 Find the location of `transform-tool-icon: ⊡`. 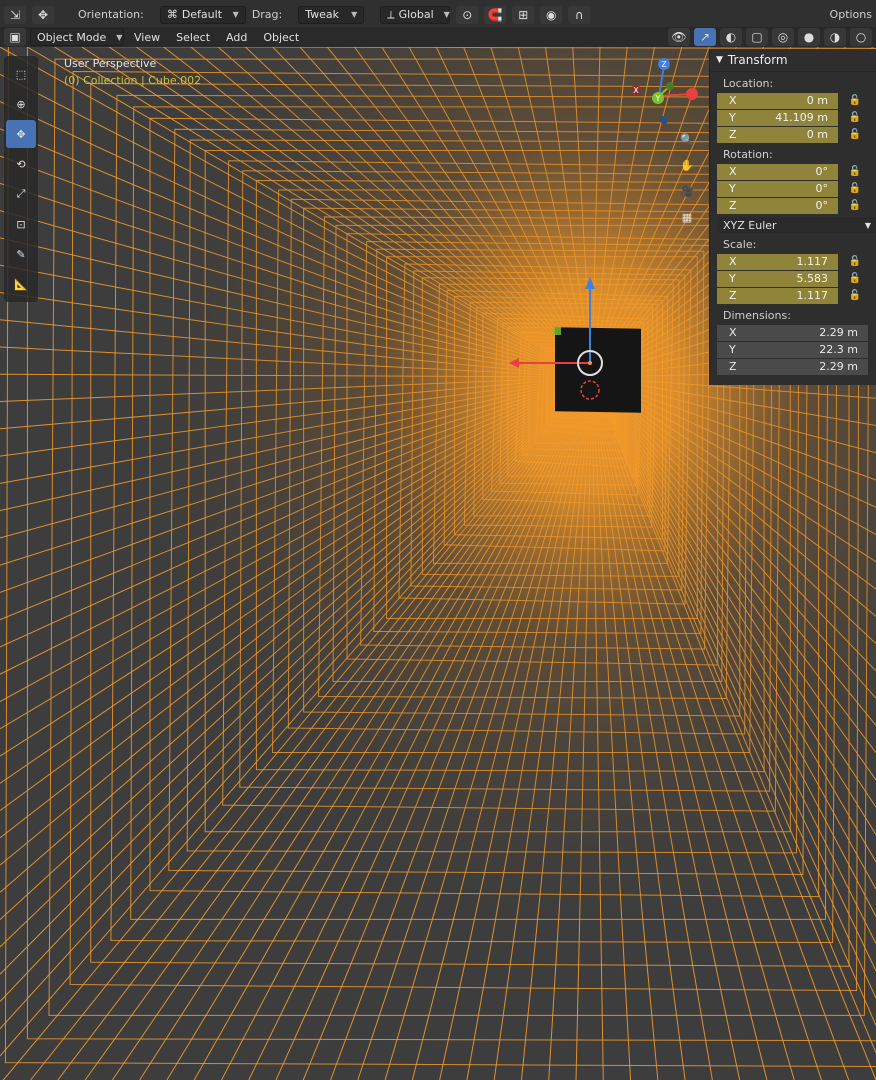

transform-tool-icon: ⊡ is located at coordinates (21, 224).